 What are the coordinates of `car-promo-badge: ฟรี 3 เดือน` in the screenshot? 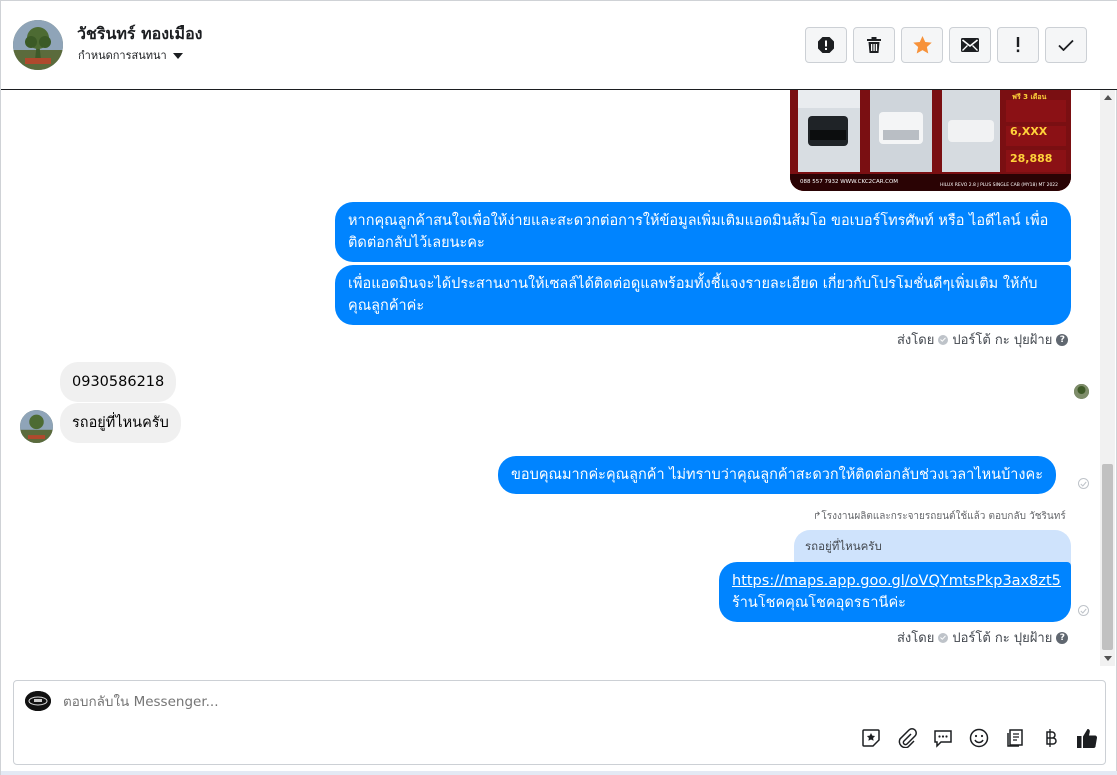 It's located at (1029, 97).